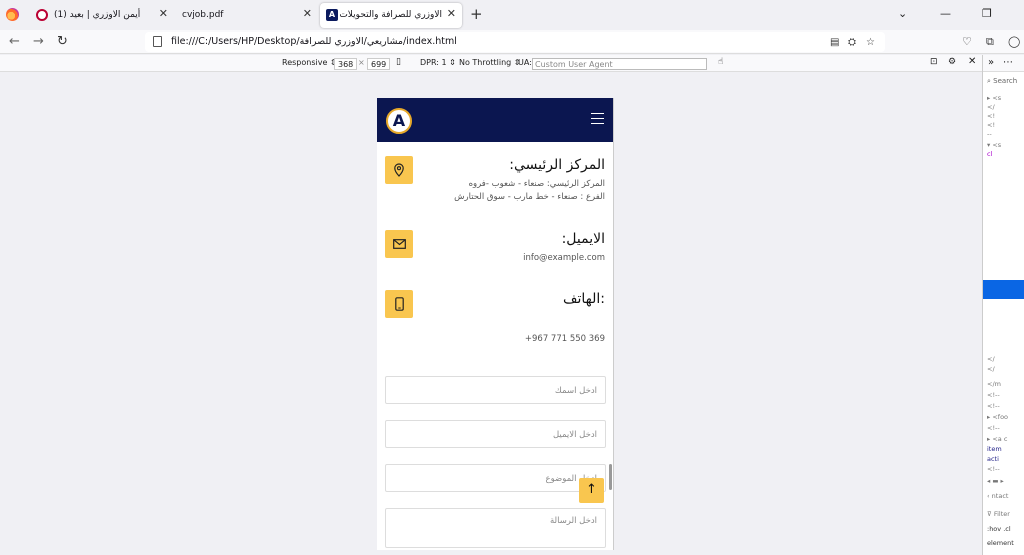 This screenshot has height=555, width=1024. Describe the element at coordinates (433, 62) in the screenshot. I see `dpr-label: DPR: 1` at that location.